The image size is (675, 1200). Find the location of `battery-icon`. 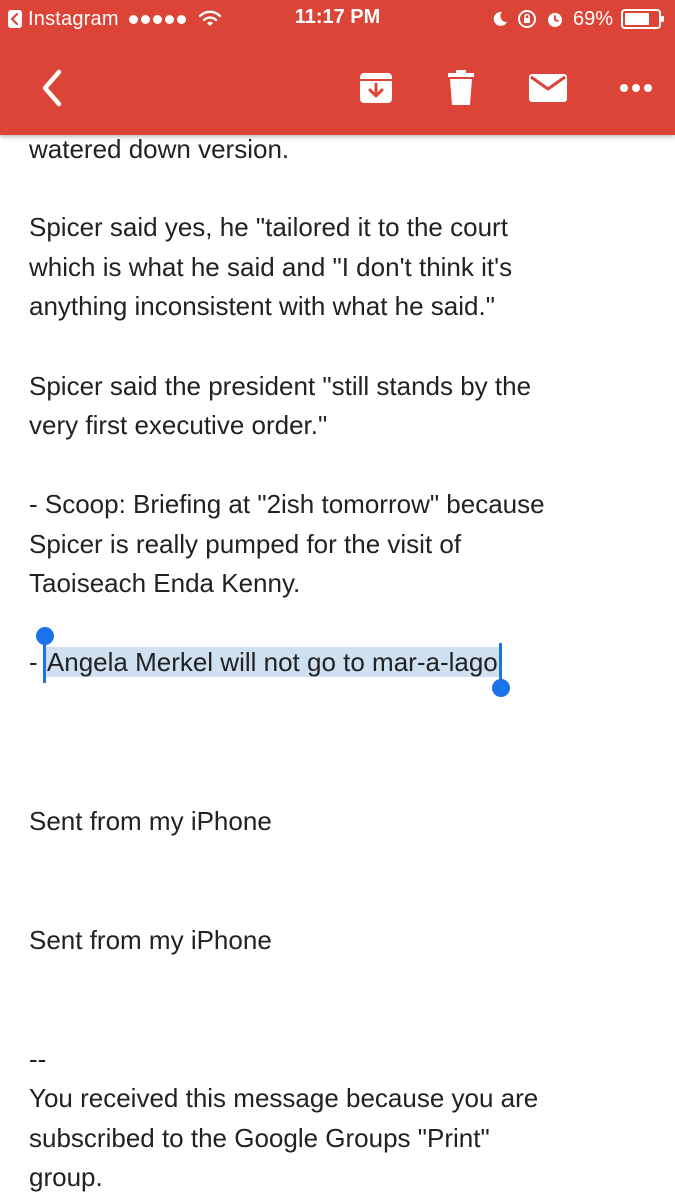

battery-icon is located at coordinates (642, 19).